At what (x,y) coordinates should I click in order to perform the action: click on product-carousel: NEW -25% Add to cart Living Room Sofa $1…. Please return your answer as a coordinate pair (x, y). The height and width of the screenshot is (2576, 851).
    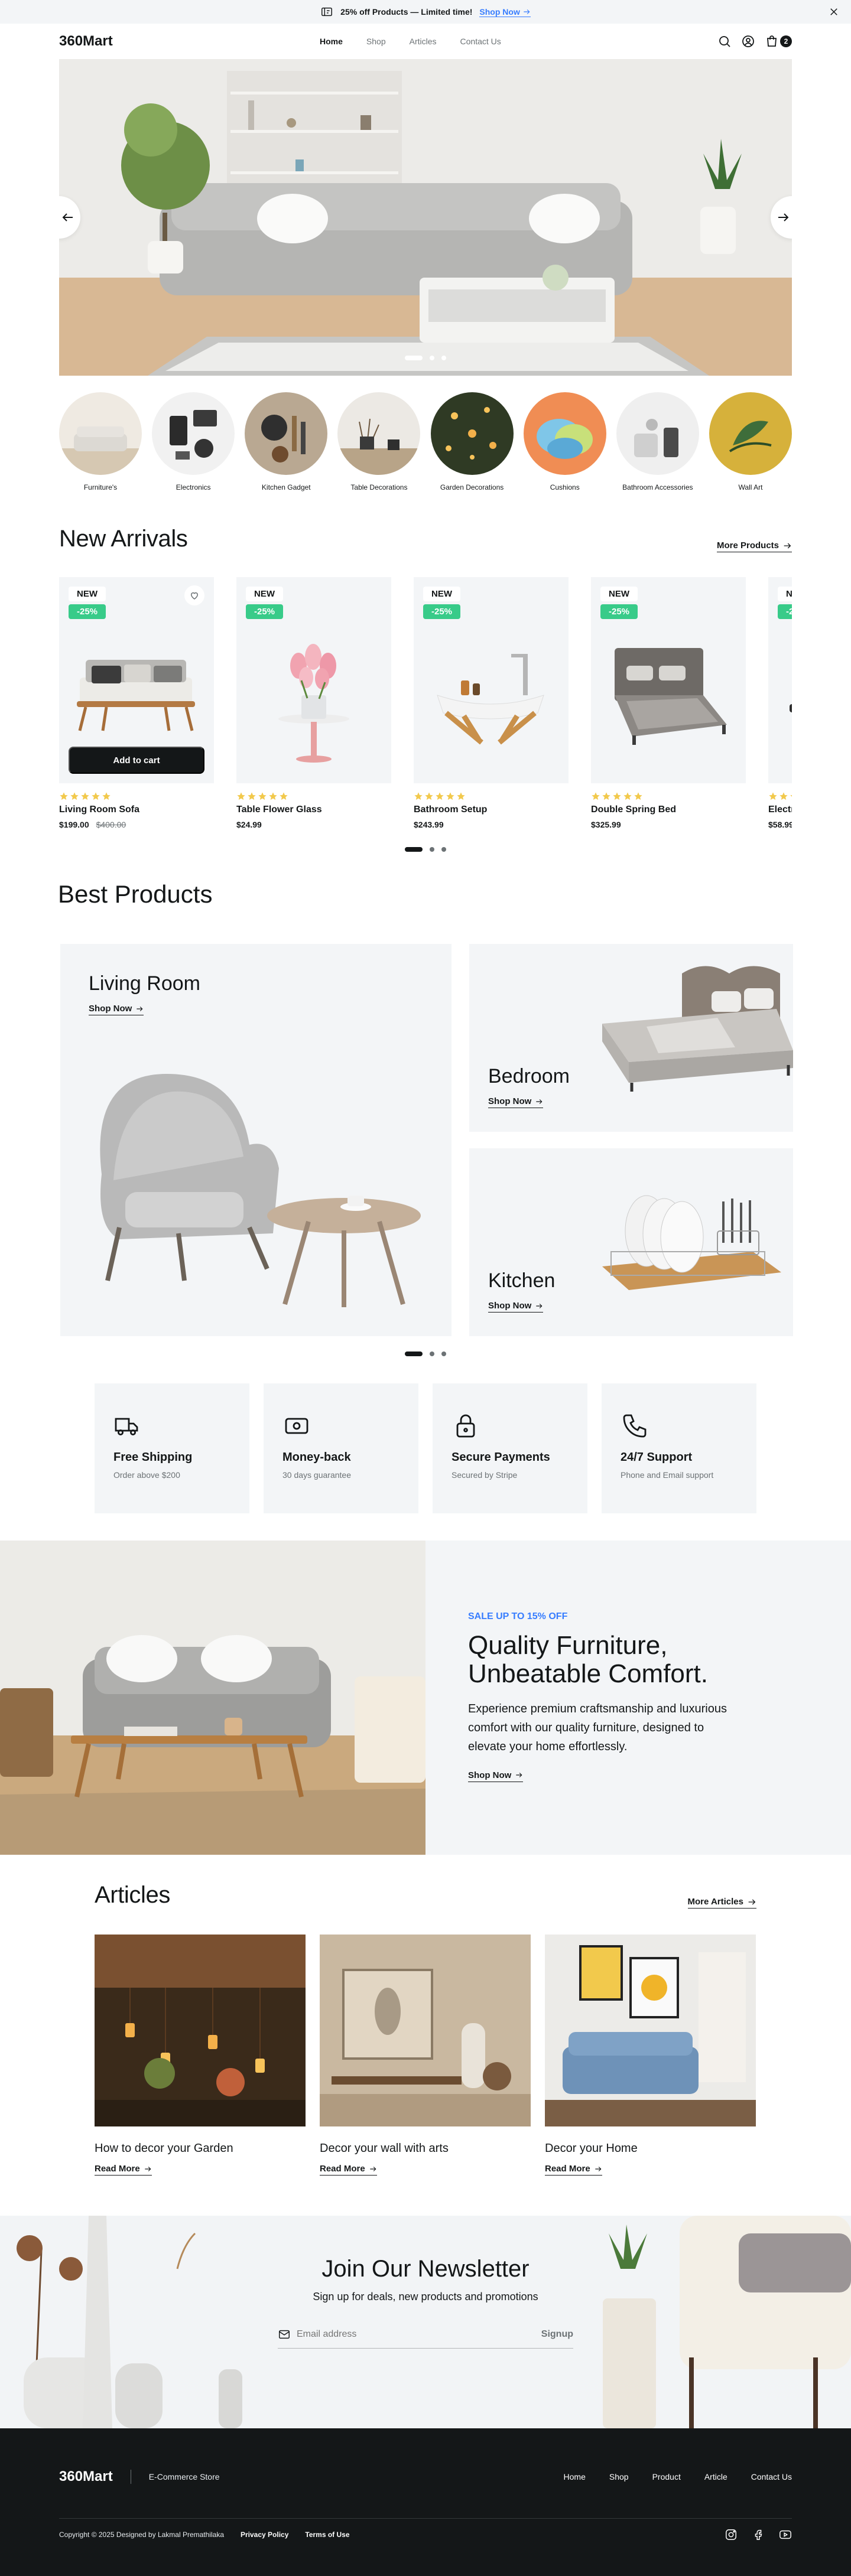
    Looking at the image, I should click on (425, 703).